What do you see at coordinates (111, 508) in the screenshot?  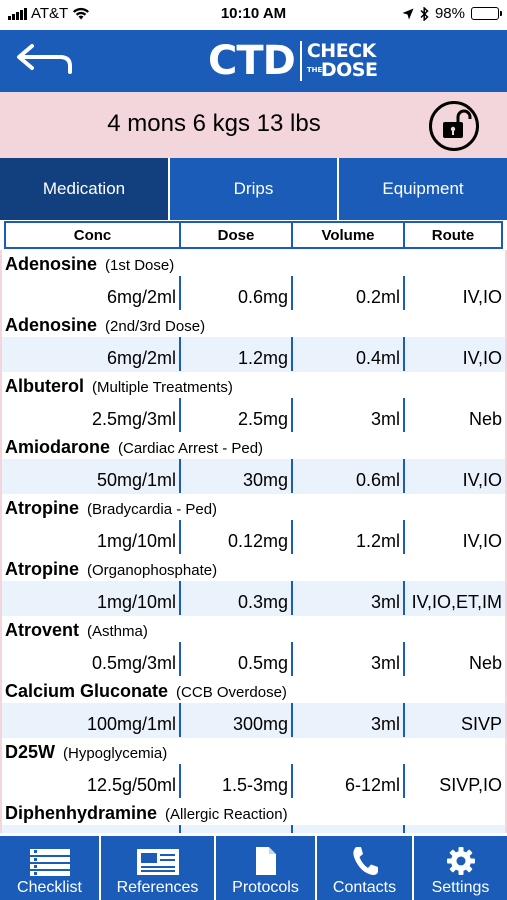 I see `medication-title: Atropine (Bradycardia - Ped)` at bounding box center [111, 508].